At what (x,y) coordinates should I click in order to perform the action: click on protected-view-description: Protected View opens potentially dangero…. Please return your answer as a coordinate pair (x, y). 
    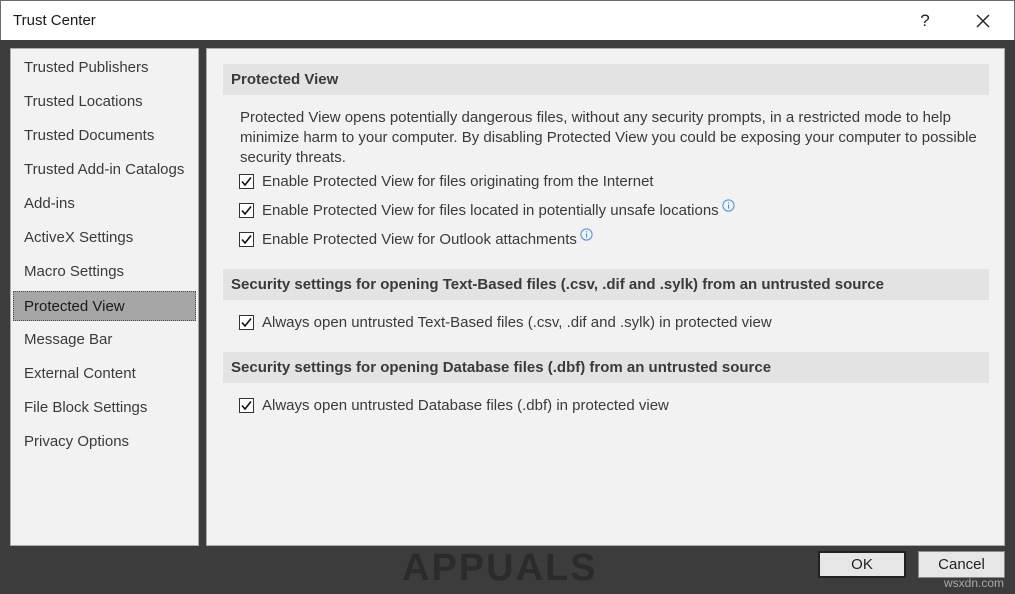
    Looking at the image, I should click on (608, 137).